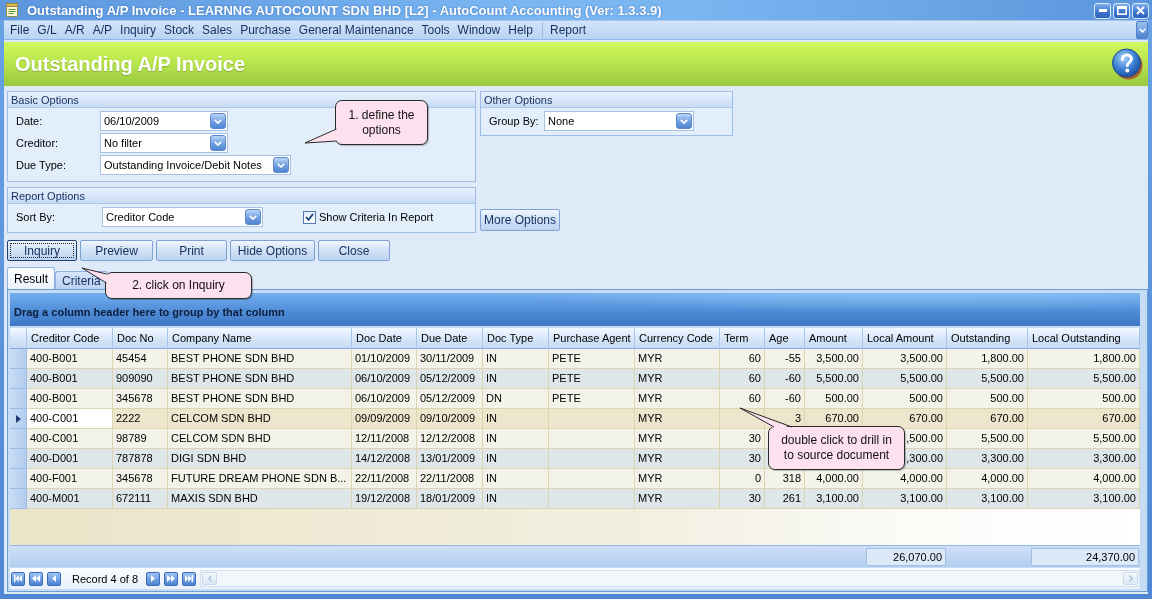 Image resolution: width=1152 pixels, height=599 pixels. What do you see at coordinates (834, 338) in the screenshot?
I see `column-header: Amount` at bounding box center [834, 338].